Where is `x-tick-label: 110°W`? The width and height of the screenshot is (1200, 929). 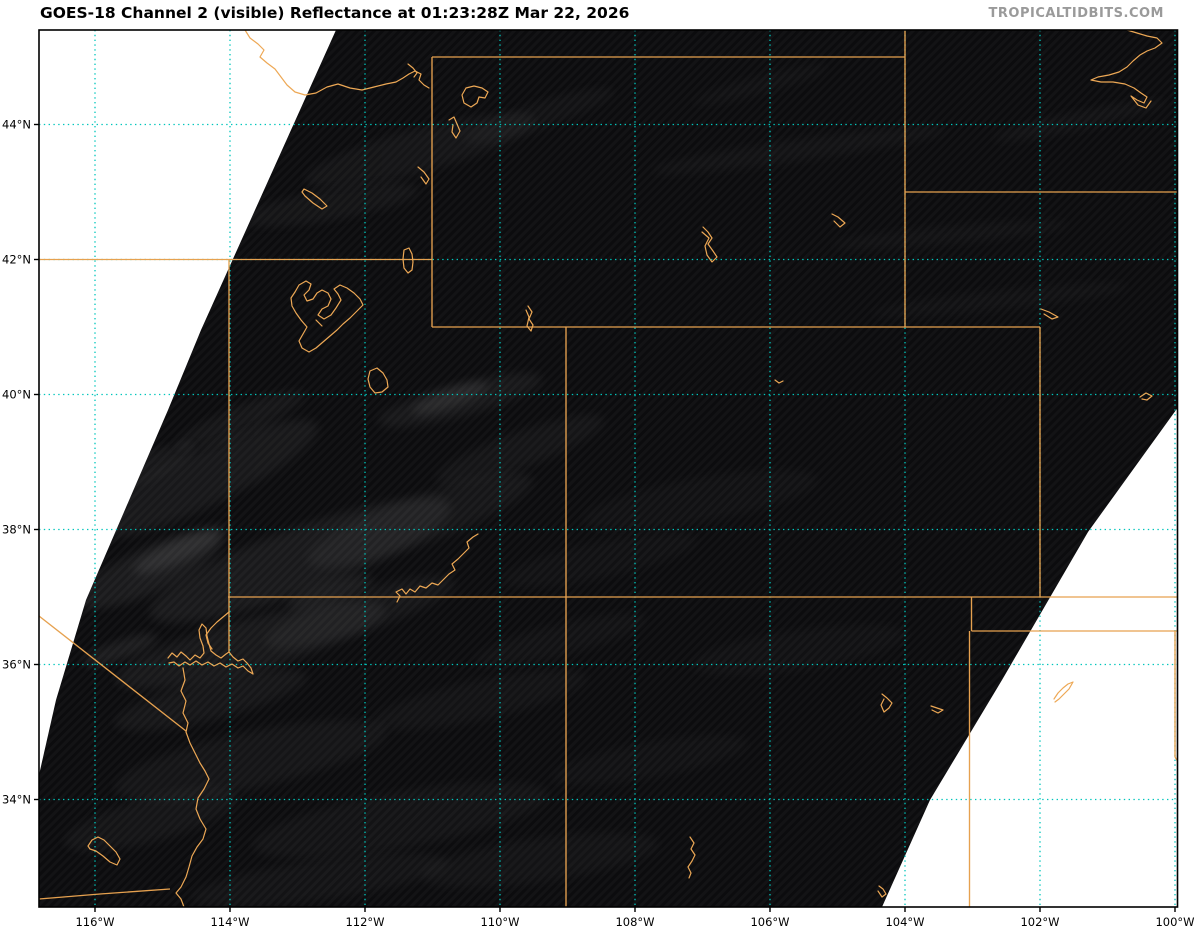
x-tick-label: 110°W is located at coordinates (499, 922).